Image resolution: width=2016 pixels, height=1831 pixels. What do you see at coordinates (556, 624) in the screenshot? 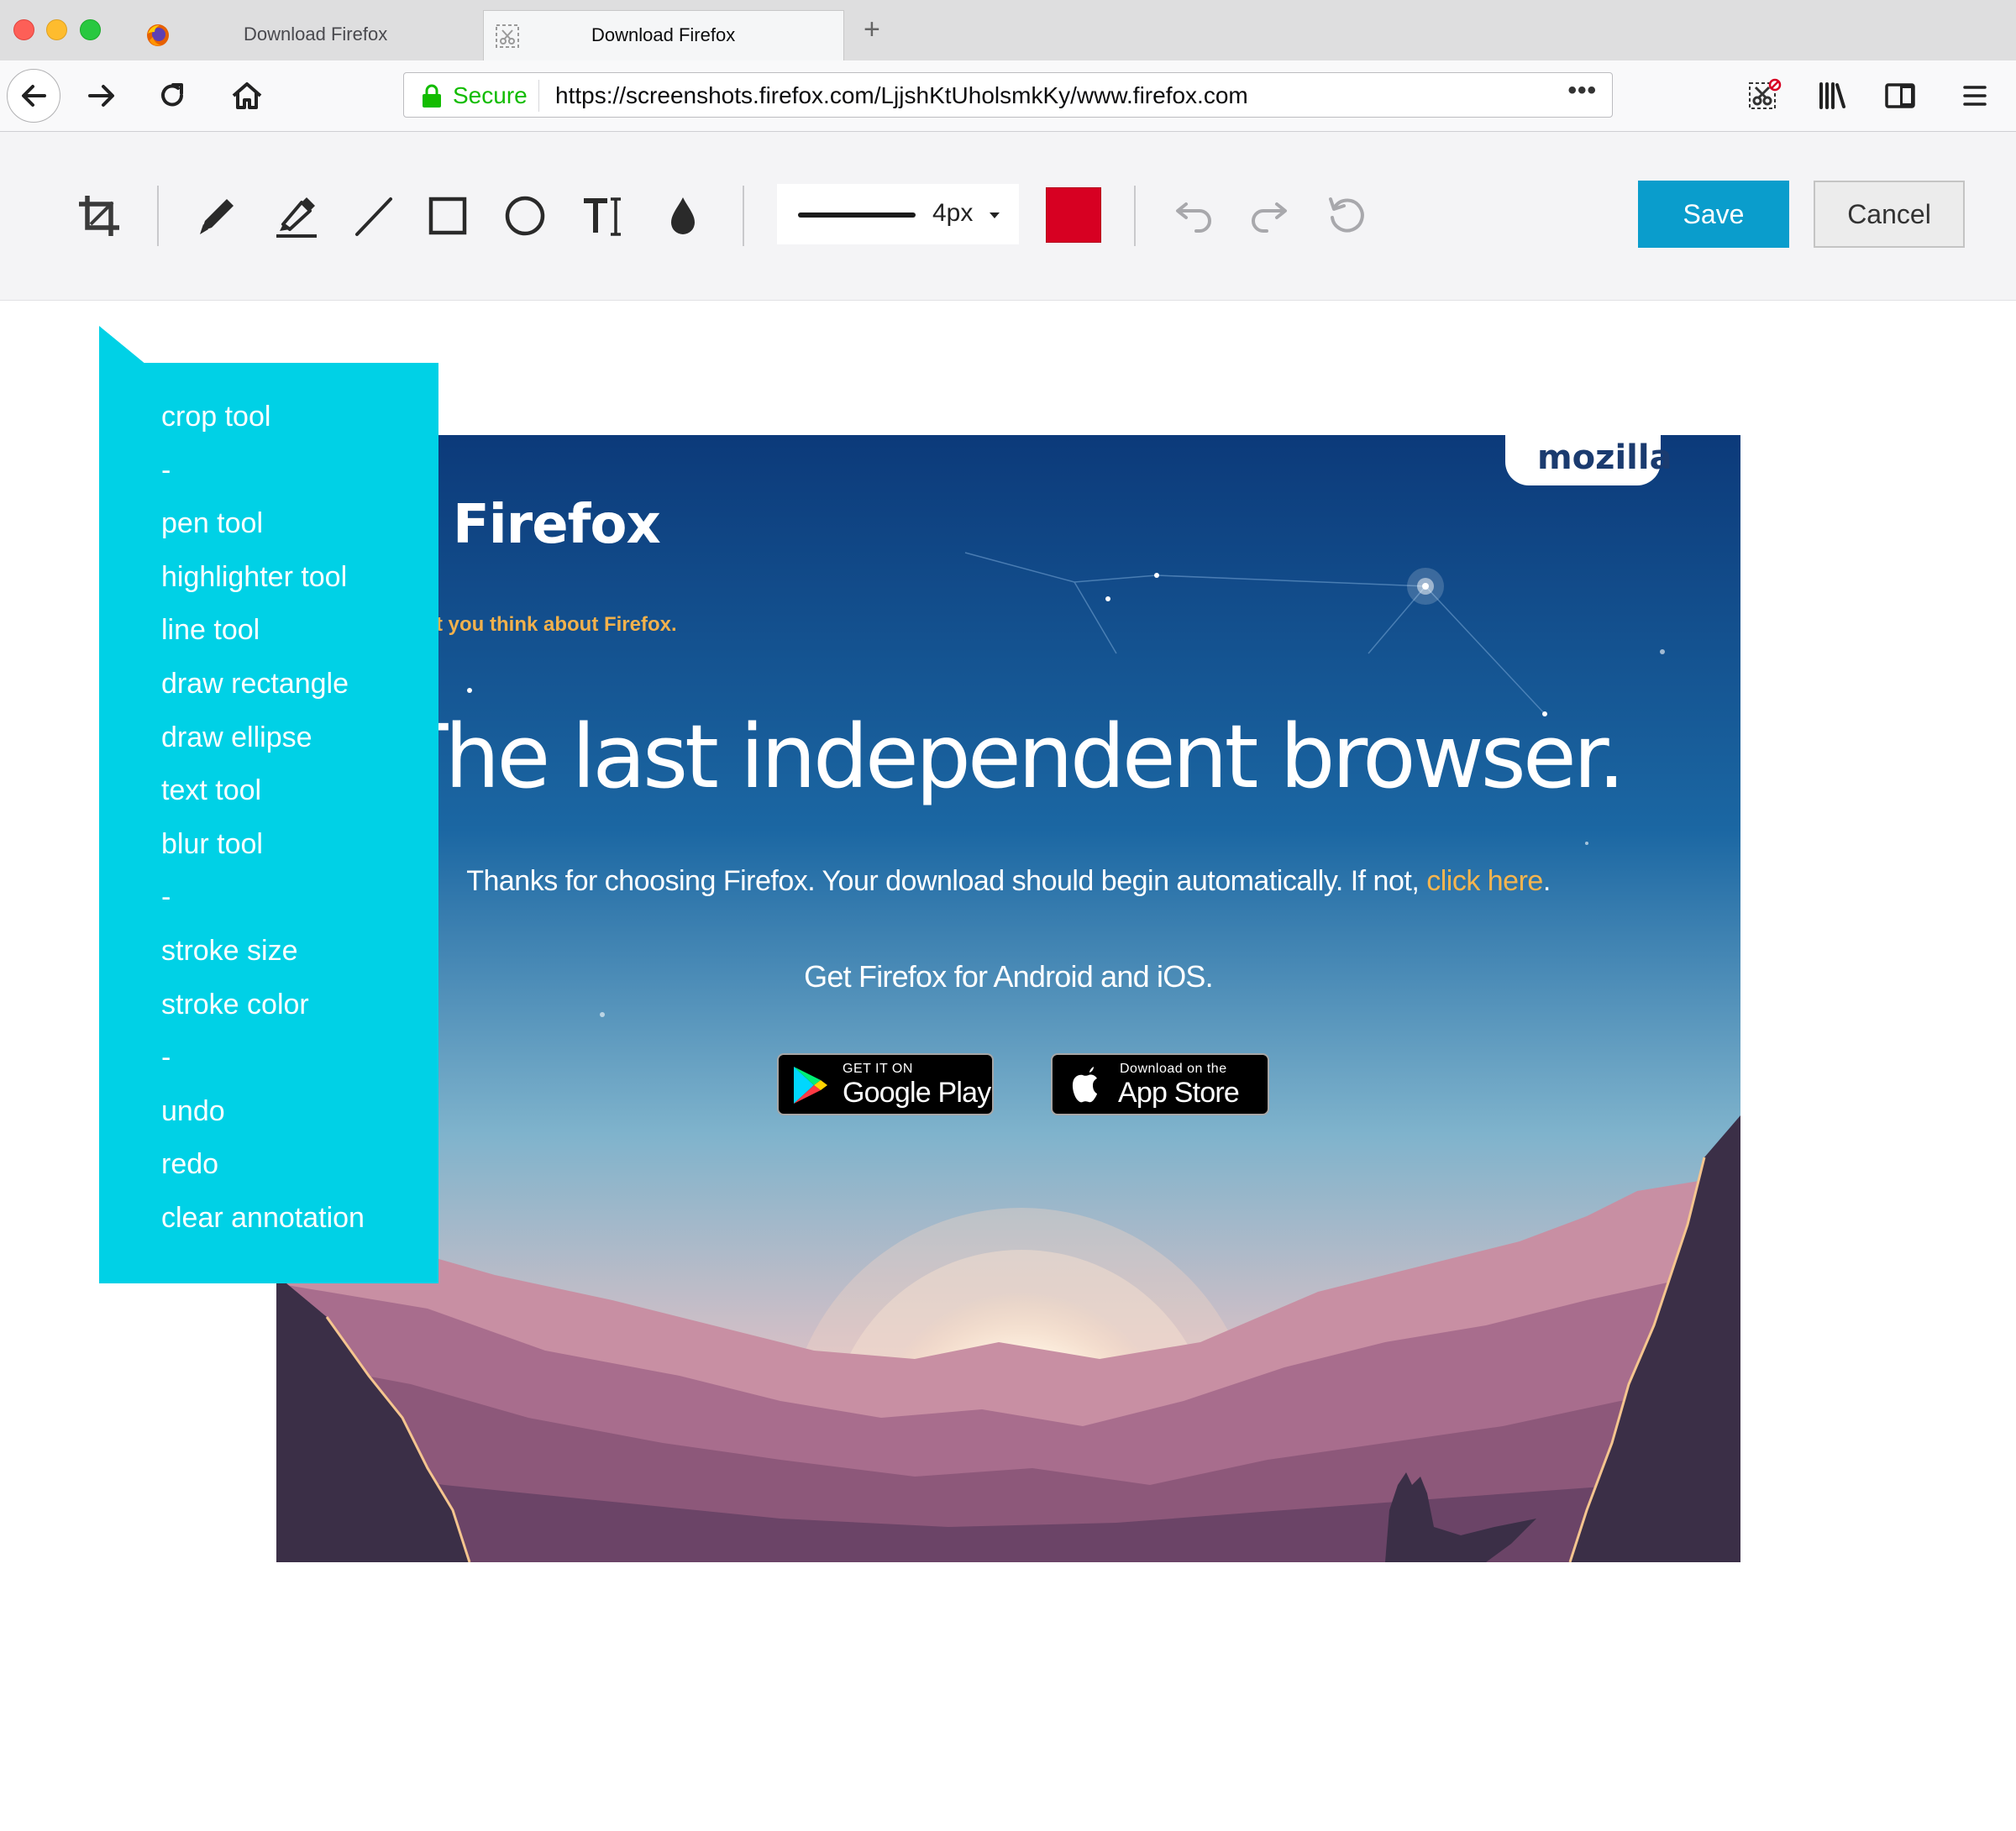
I see `feedback-tagline: t you think about Firefox.` at bounding box center [556, 624].